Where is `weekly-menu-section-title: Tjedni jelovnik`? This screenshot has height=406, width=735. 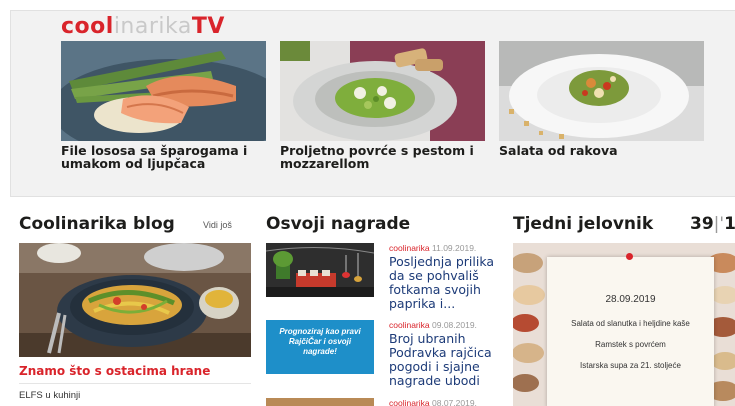
weekly-menu-section-title: Tjedni jelovnik is located at coordinates (583, 224).